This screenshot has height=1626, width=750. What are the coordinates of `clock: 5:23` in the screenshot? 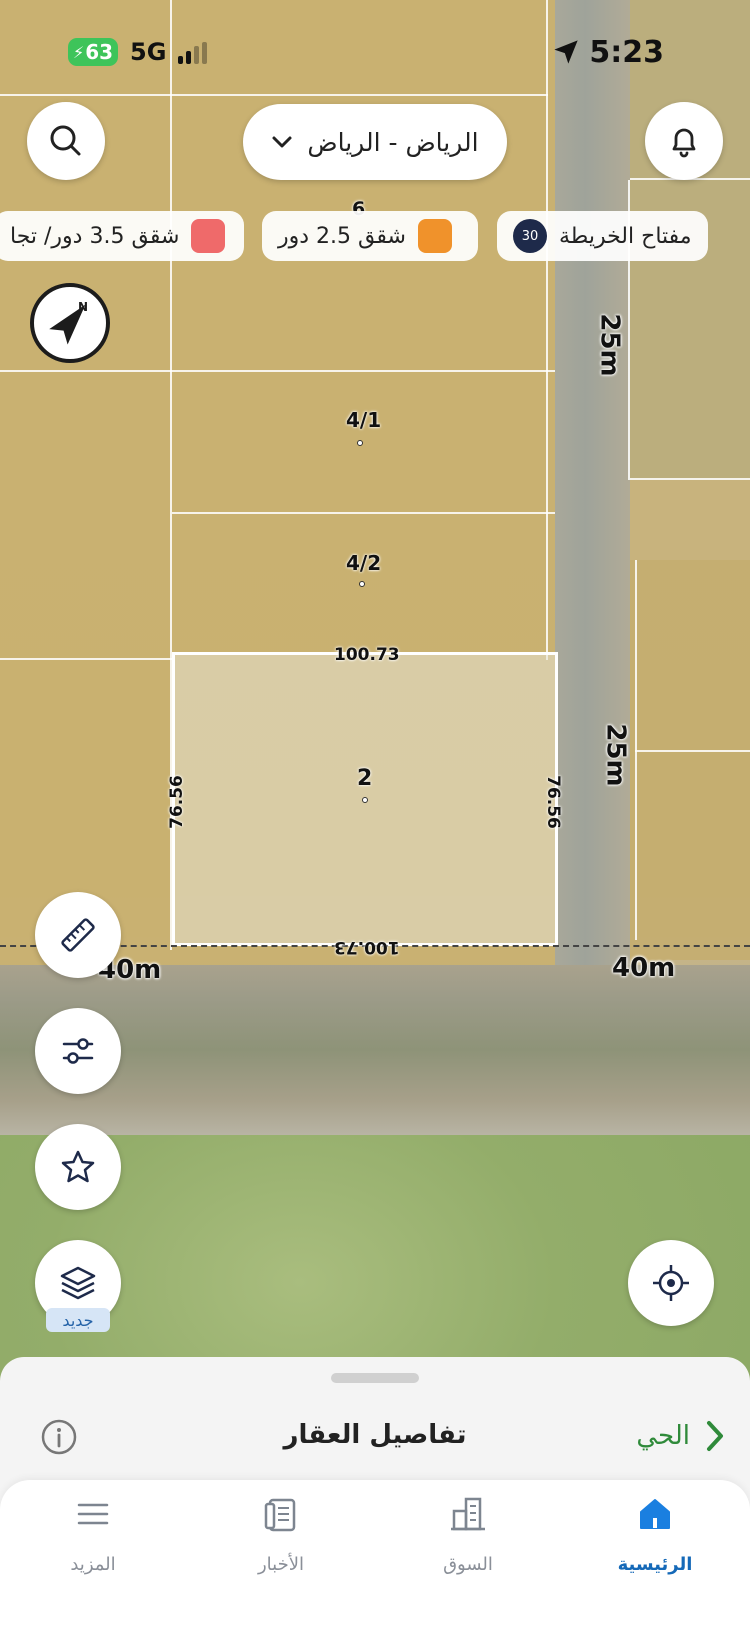 It's located at (626, 52).